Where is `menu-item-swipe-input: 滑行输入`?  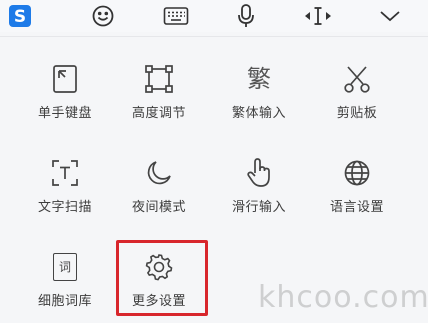 menu-item-swipe-input: 滑行输入 is located at coordinates (259, 173).